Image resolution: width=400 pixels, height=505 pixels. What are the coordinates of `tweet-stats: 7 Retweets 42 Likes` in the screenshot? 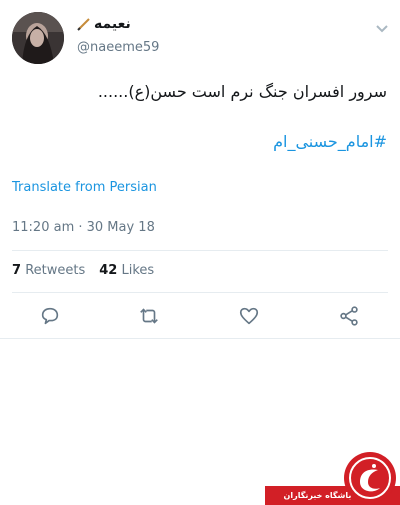 It's located at (83, 270).